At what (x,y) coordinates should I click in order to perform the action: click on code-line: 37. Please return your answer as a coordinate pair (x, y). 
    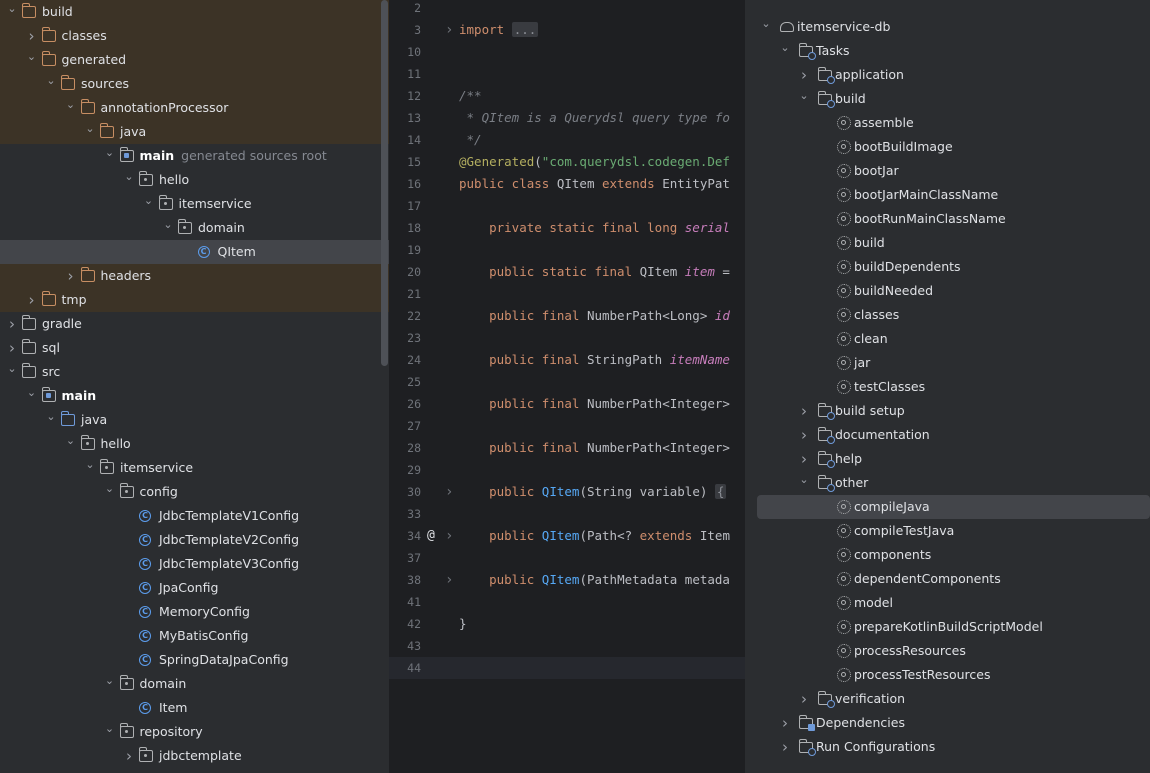
    Looking at the image, I should click on (567, 558).